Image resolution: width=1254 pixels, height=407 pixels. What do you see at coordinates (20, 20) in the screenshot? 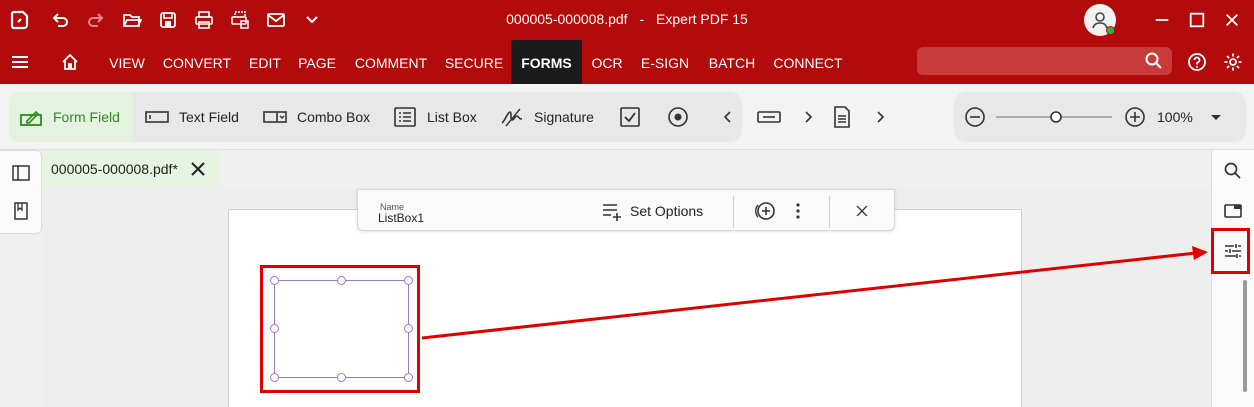
I see `app-logo-icon` at bounding box center [20, 20].